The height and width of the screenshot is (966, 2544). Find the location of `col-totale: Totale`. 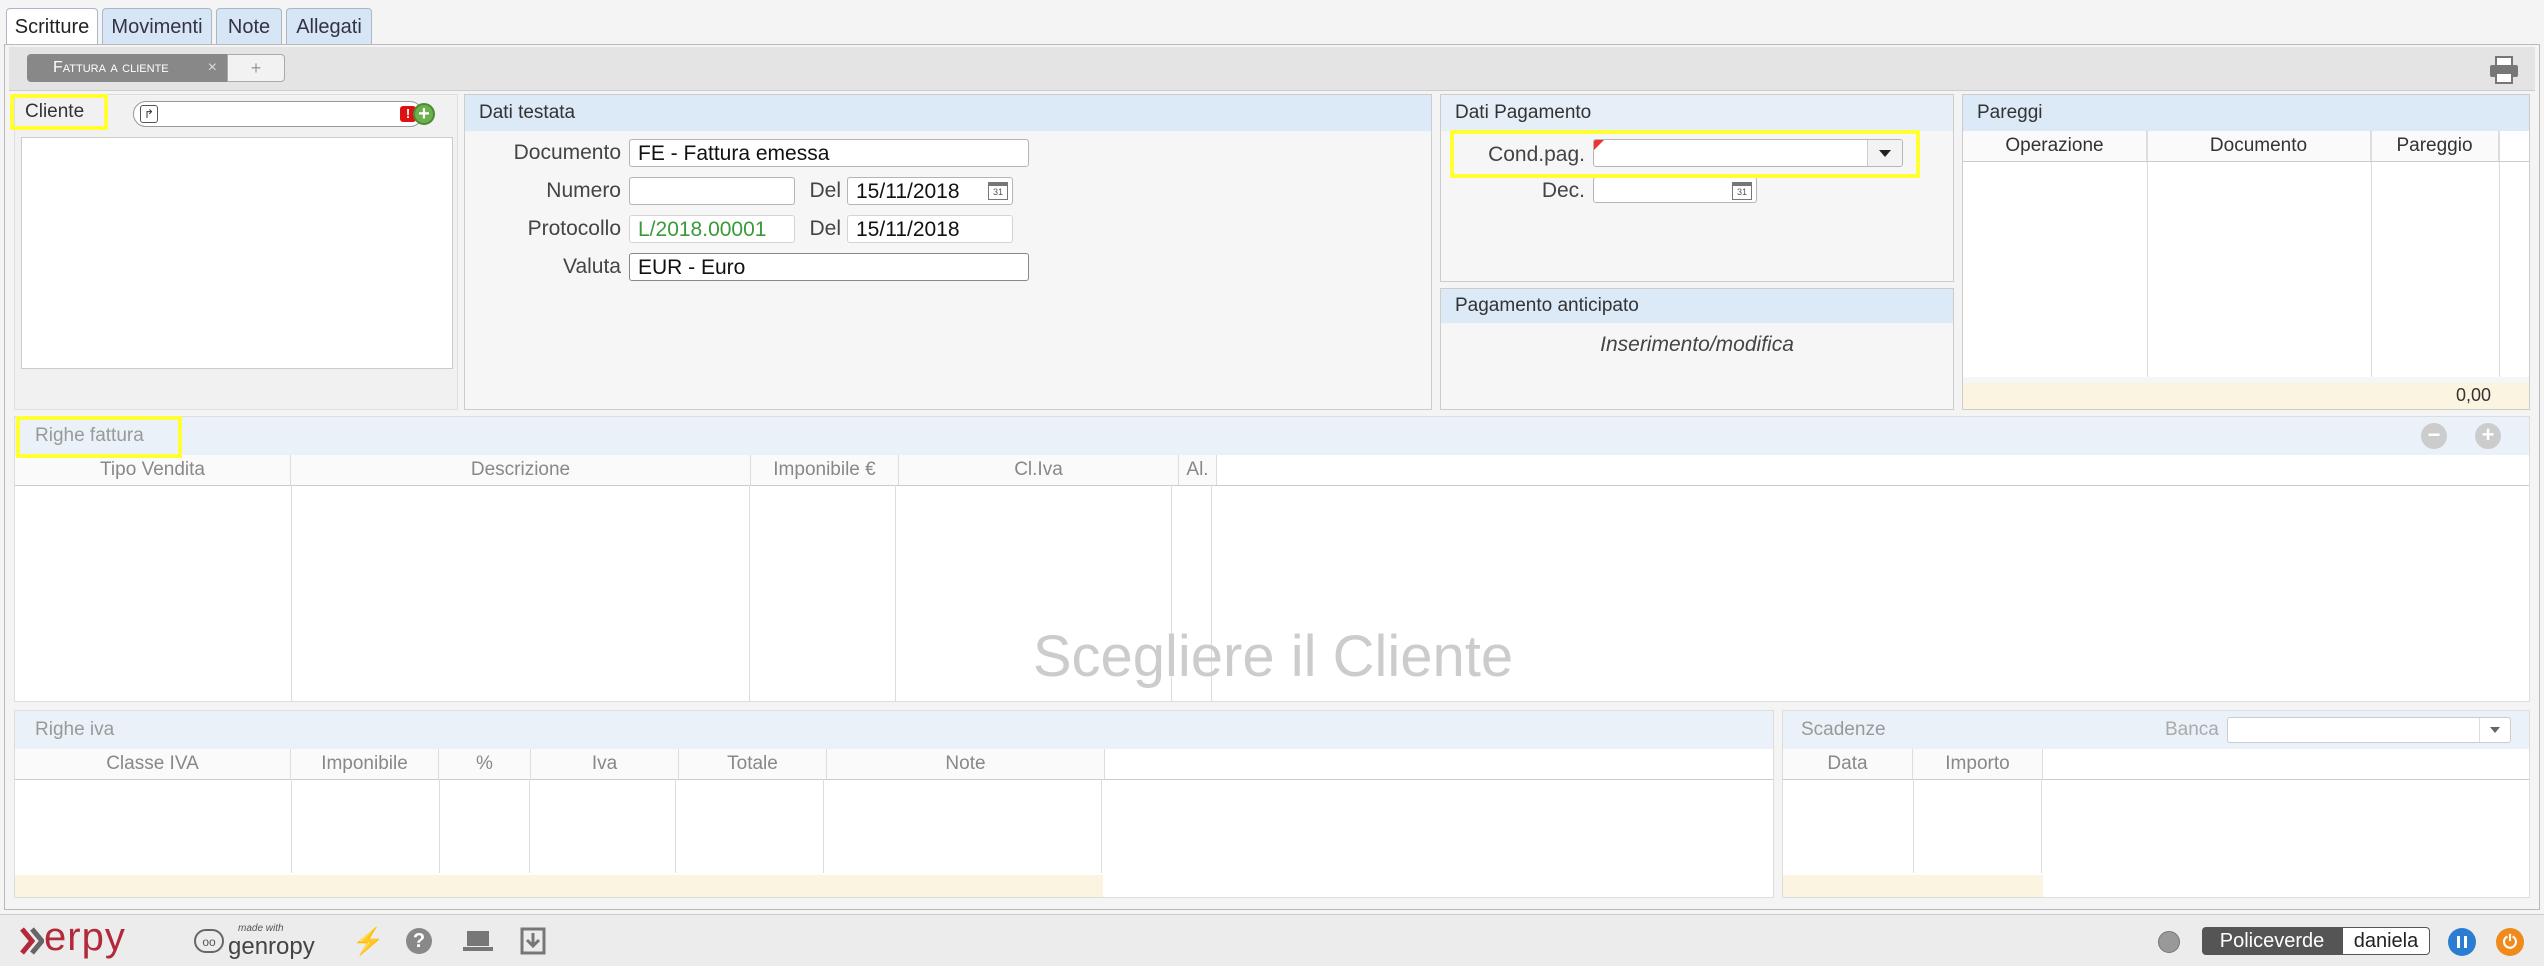

col-totale: Totale is located at coordinates (753, 764).